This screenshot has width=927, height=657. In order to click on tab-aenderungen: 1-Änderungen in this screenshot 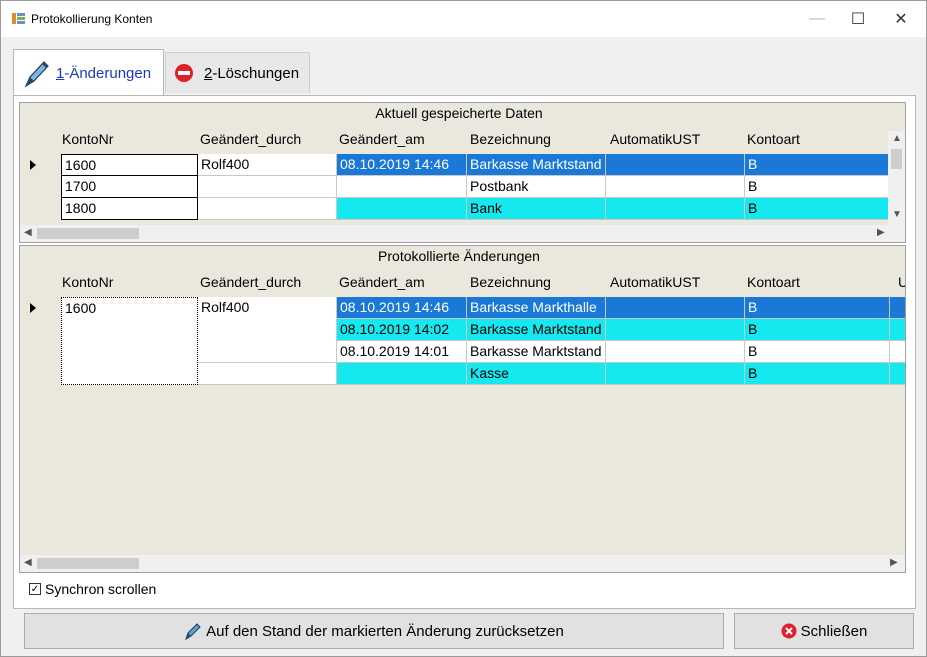, I will do `click(88, 73)`.